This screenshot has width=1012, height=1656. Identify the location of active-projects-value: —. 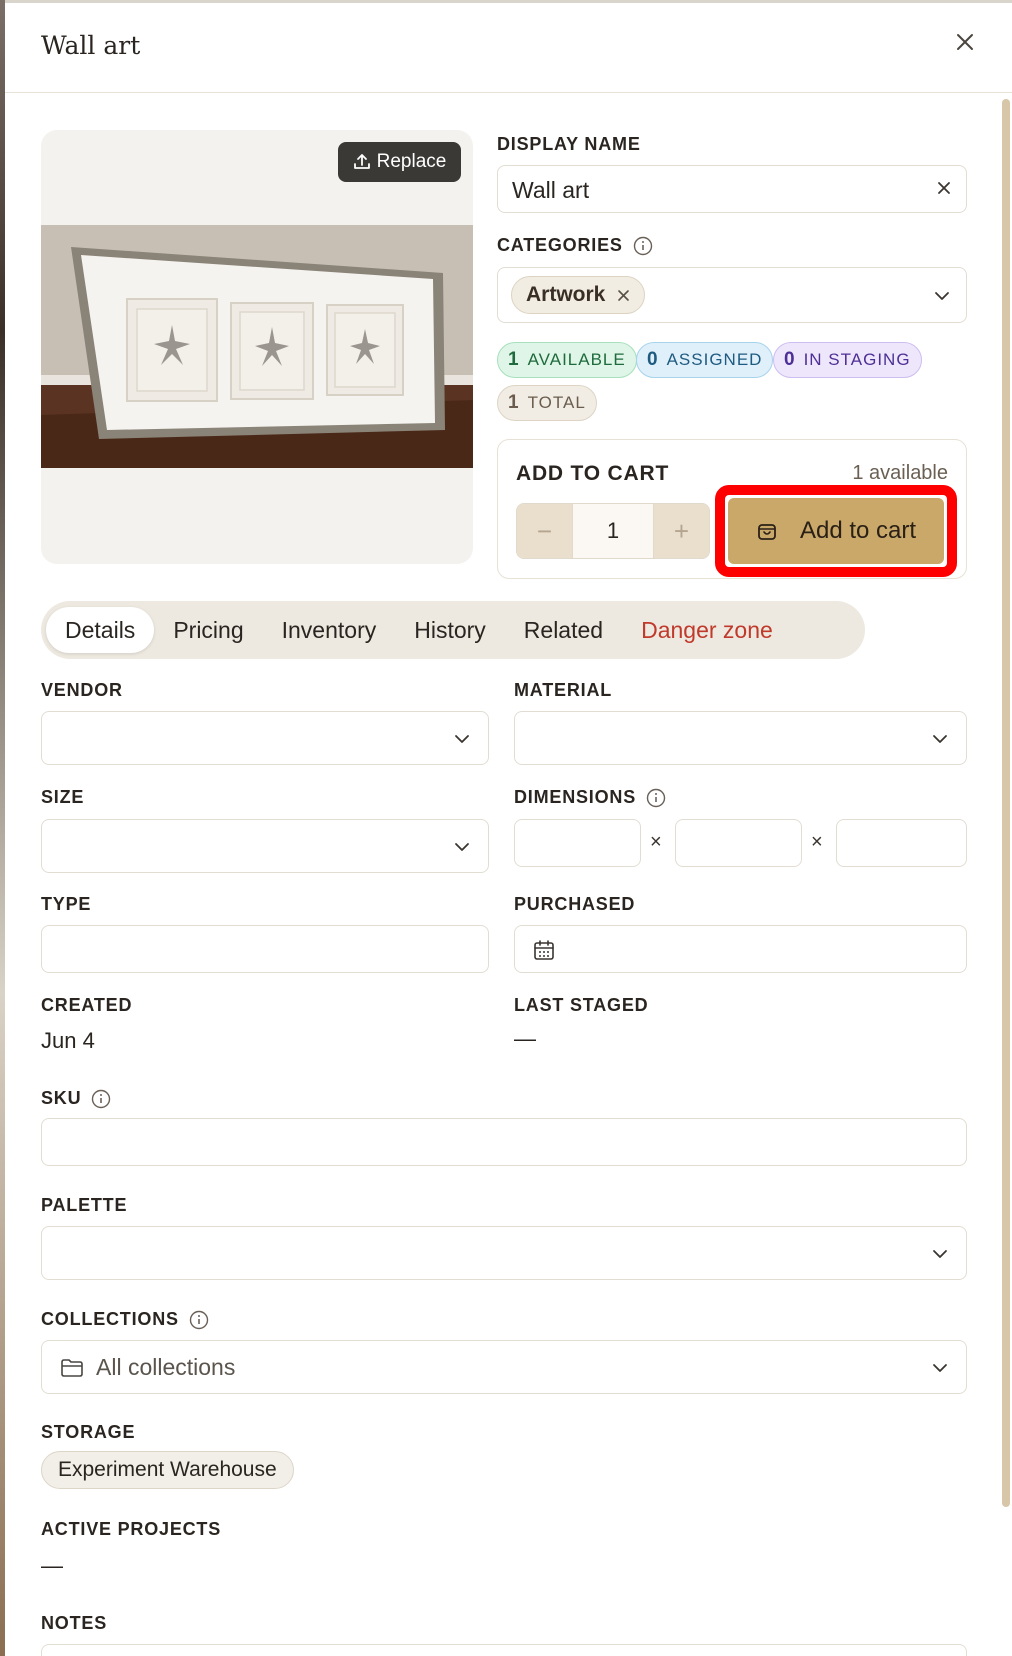
(52, 1565).